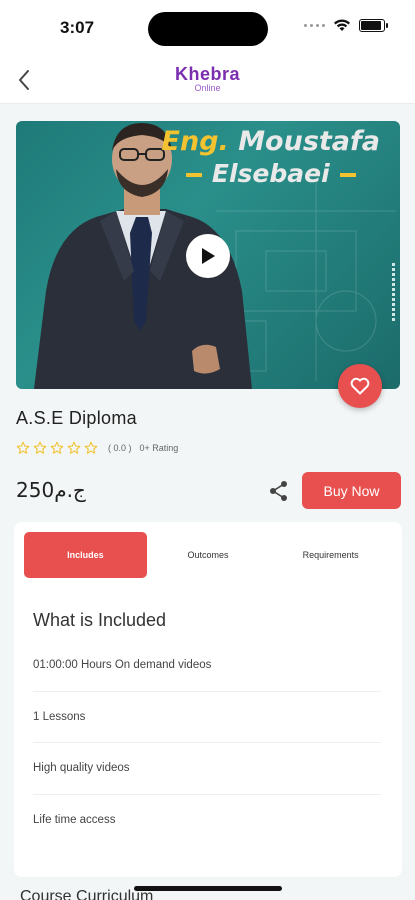  Describe the element at coordinates (270, 173) in the screenshot. I see `hero-title-last: Elsebaei` at that location.